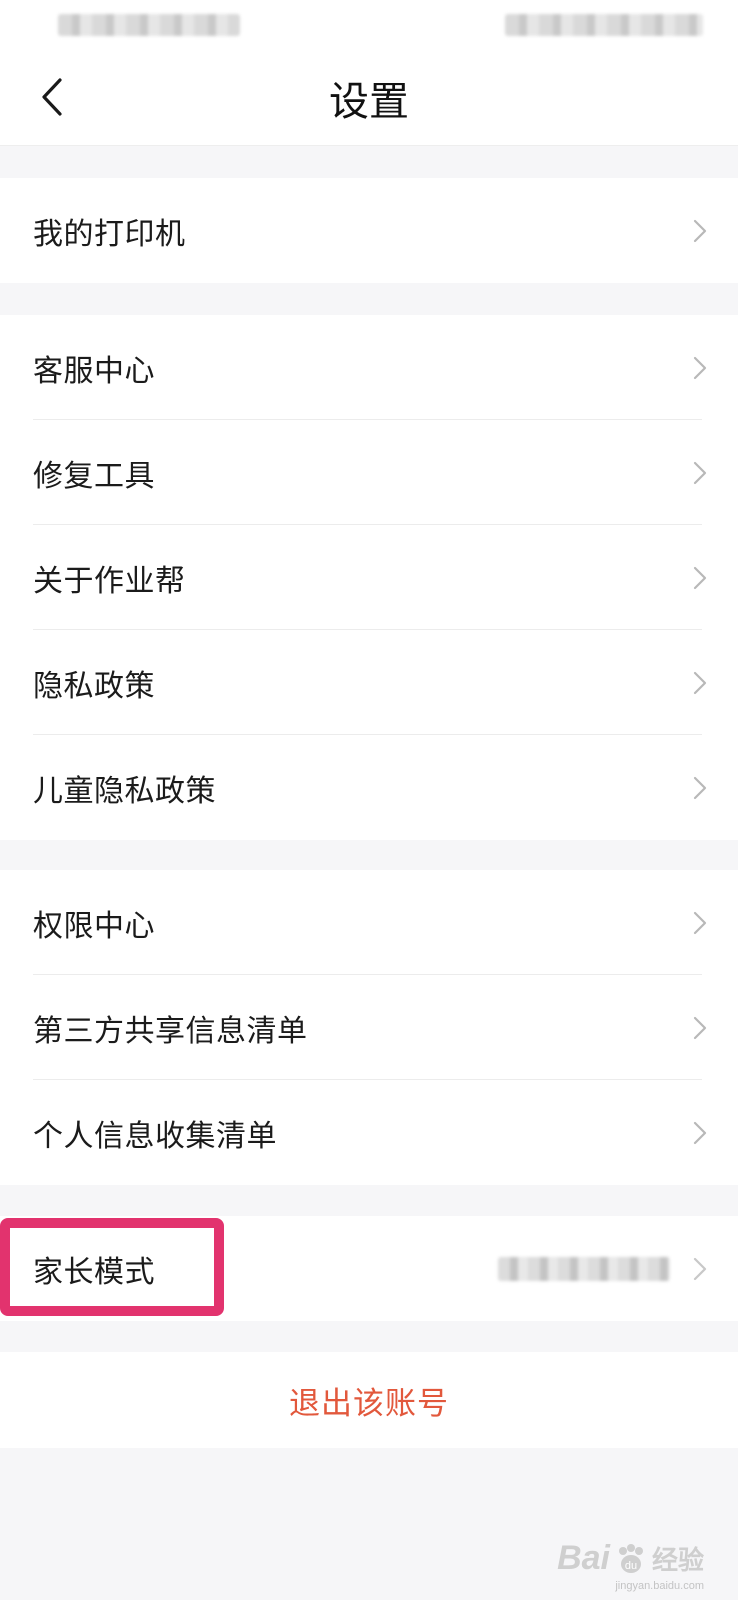  Describe the element at coordinates (369, 1403) in the screenshot. I see `logout-label: 退出该账号` at that location.